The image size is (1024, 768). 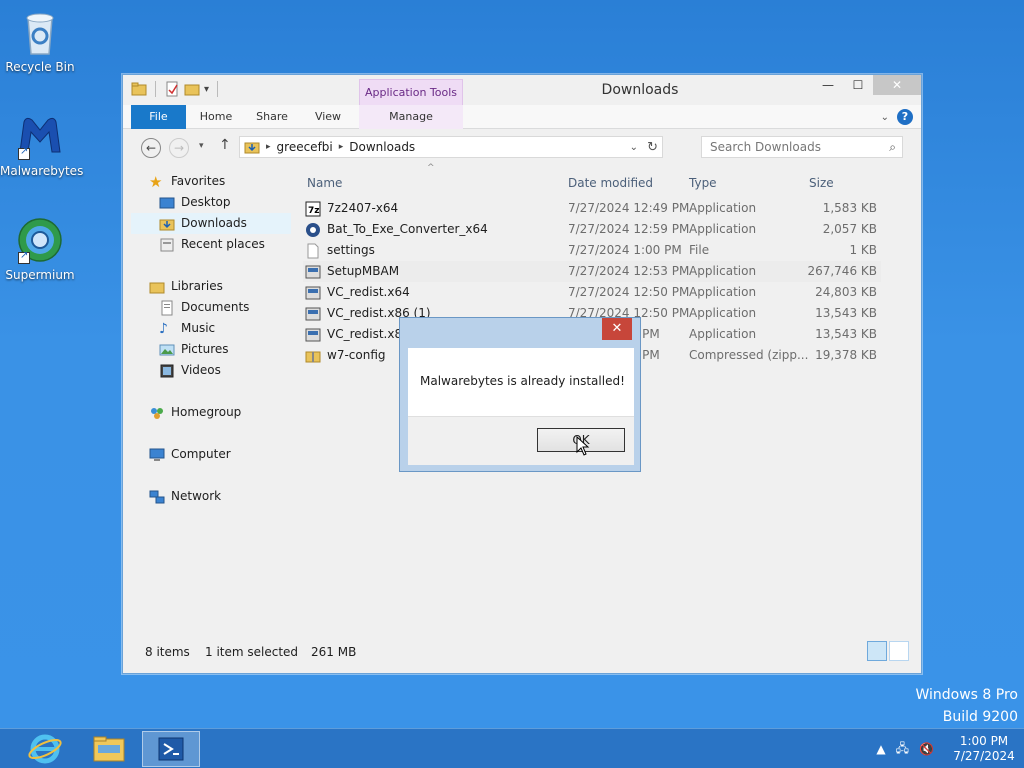 What do you see at coordinates (382, 147) in the screenshot?
I see `breadcrumb-downloads: Downloads` at bounding box center [382, 147].